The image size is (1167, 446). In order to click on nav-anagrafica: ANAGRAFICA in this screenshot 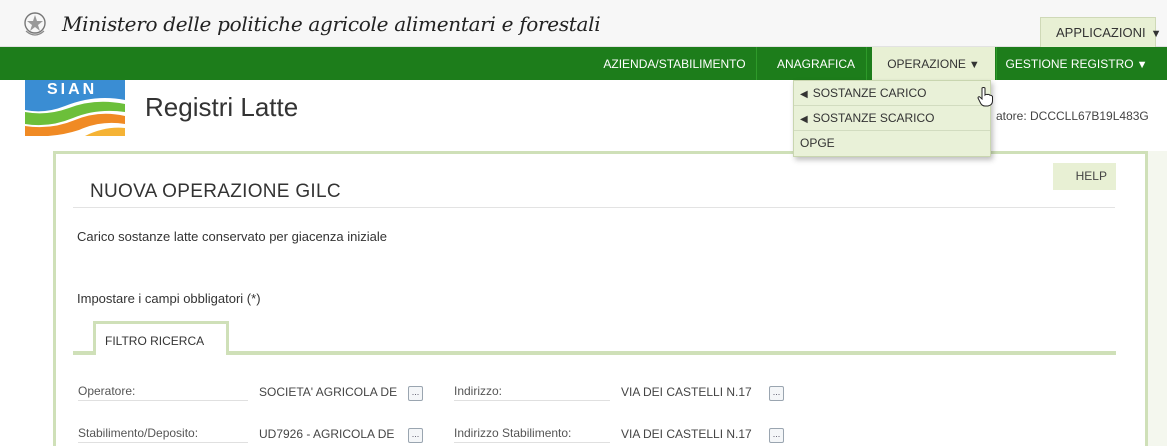, I will do `click(816, 63)`.